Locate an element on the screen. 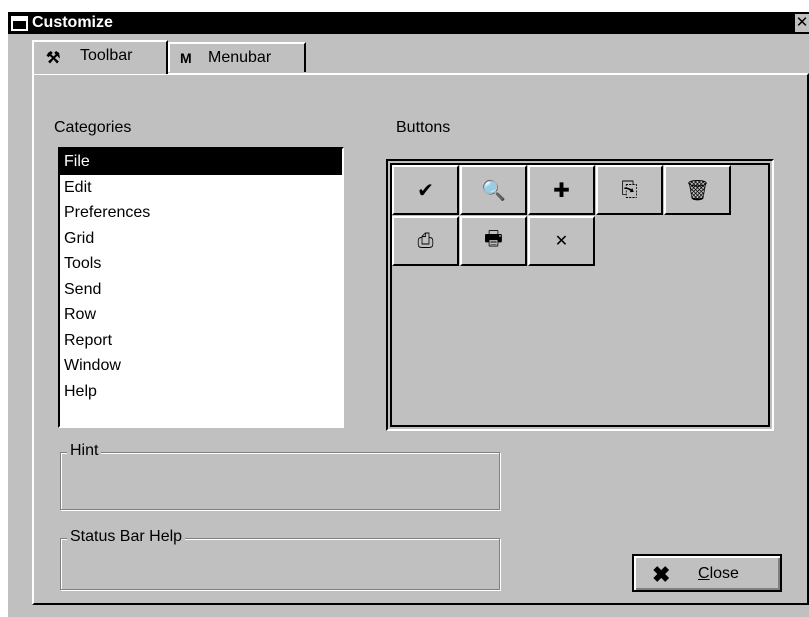  tab-toolbar-label: Toolbar is located at coordinates (106, 55).